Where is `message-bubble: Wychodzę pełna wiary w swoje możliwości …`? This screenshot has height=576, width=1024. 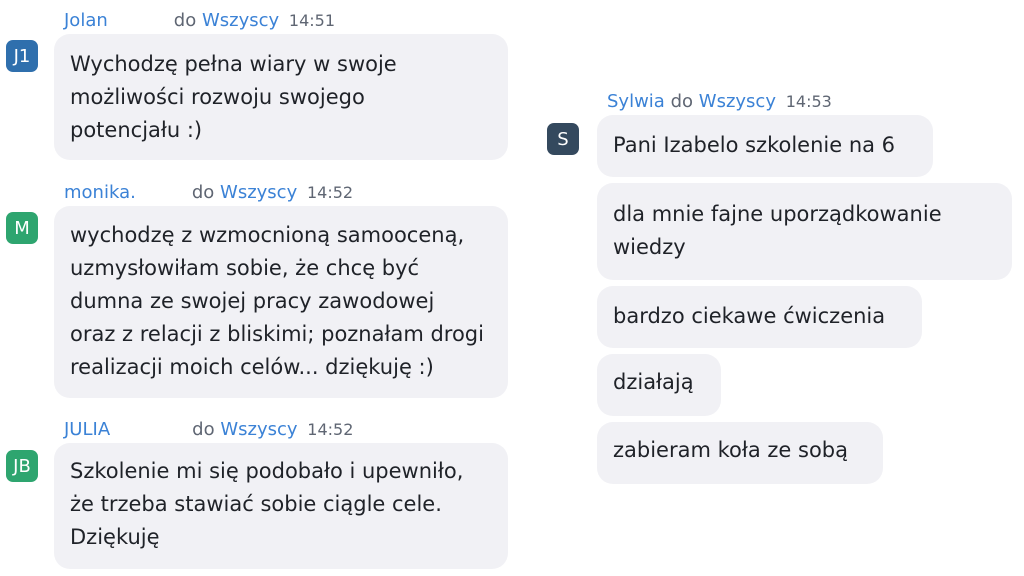
message-bubble: Wychodzę pełna wiary w swoje możliwości … is located at coordinates (281, 97).